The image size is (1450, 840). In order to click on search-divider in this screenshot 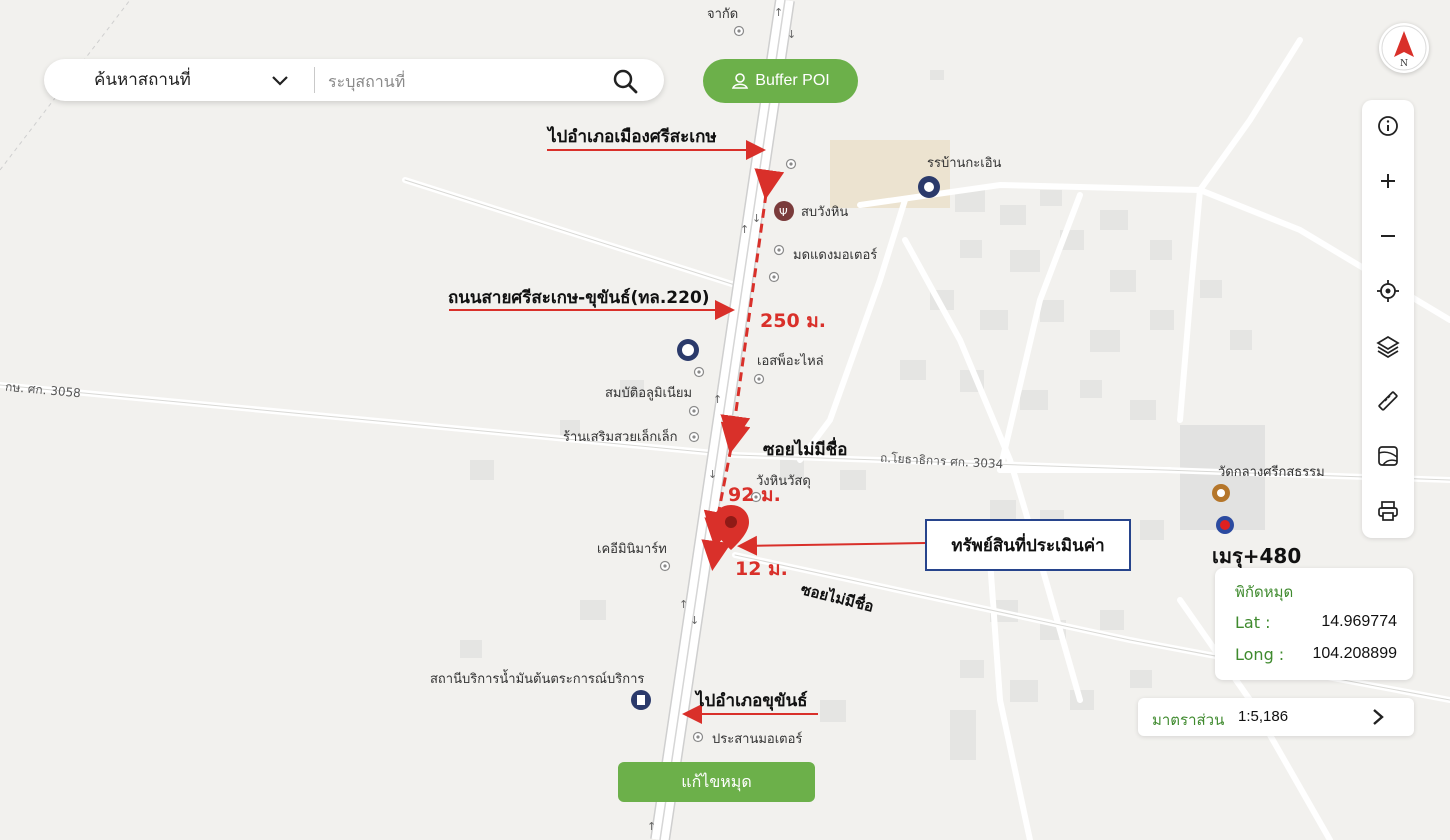, I will do `click(314, 80)`.